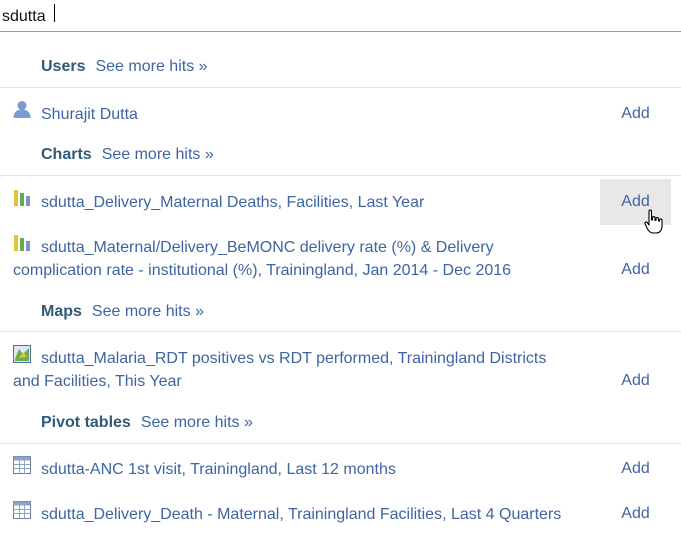 This screenshot has height=537, width=681. What do you see at coordinates (653, 221) in the screenshot?
I see `hand-cursor-icon` at bounding box center [653, 221].